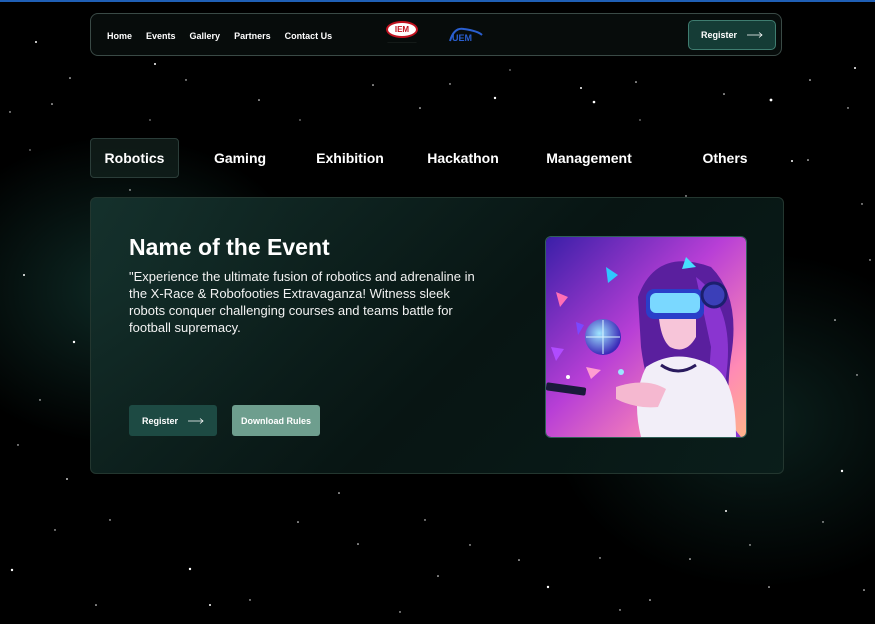 The width and height of the screenshot is (875, 624). What do you see at coordinates (229, 247) in the screenshot?
I see `event-title: Name of the Event` at bounding box center [229, 247].